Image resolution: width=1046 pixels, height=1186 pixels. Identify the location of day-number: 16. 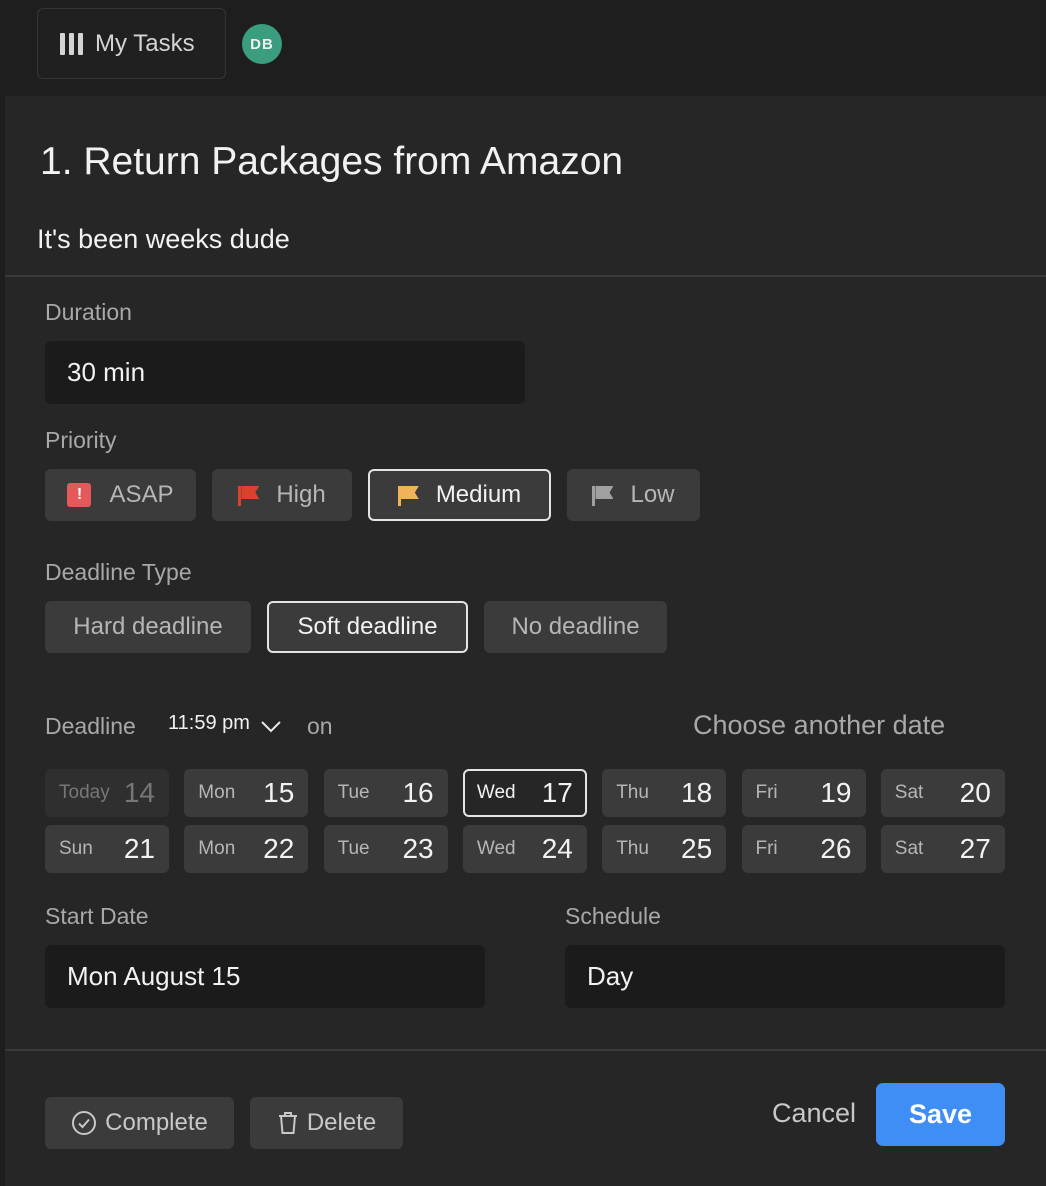
(418, 792).